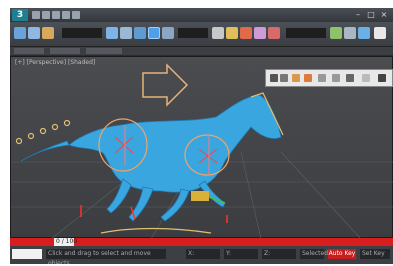  What do you see at coordinates (358, 15) in the screenshot?
I see `minimize-icon: –` at bounding box center [358, 15].